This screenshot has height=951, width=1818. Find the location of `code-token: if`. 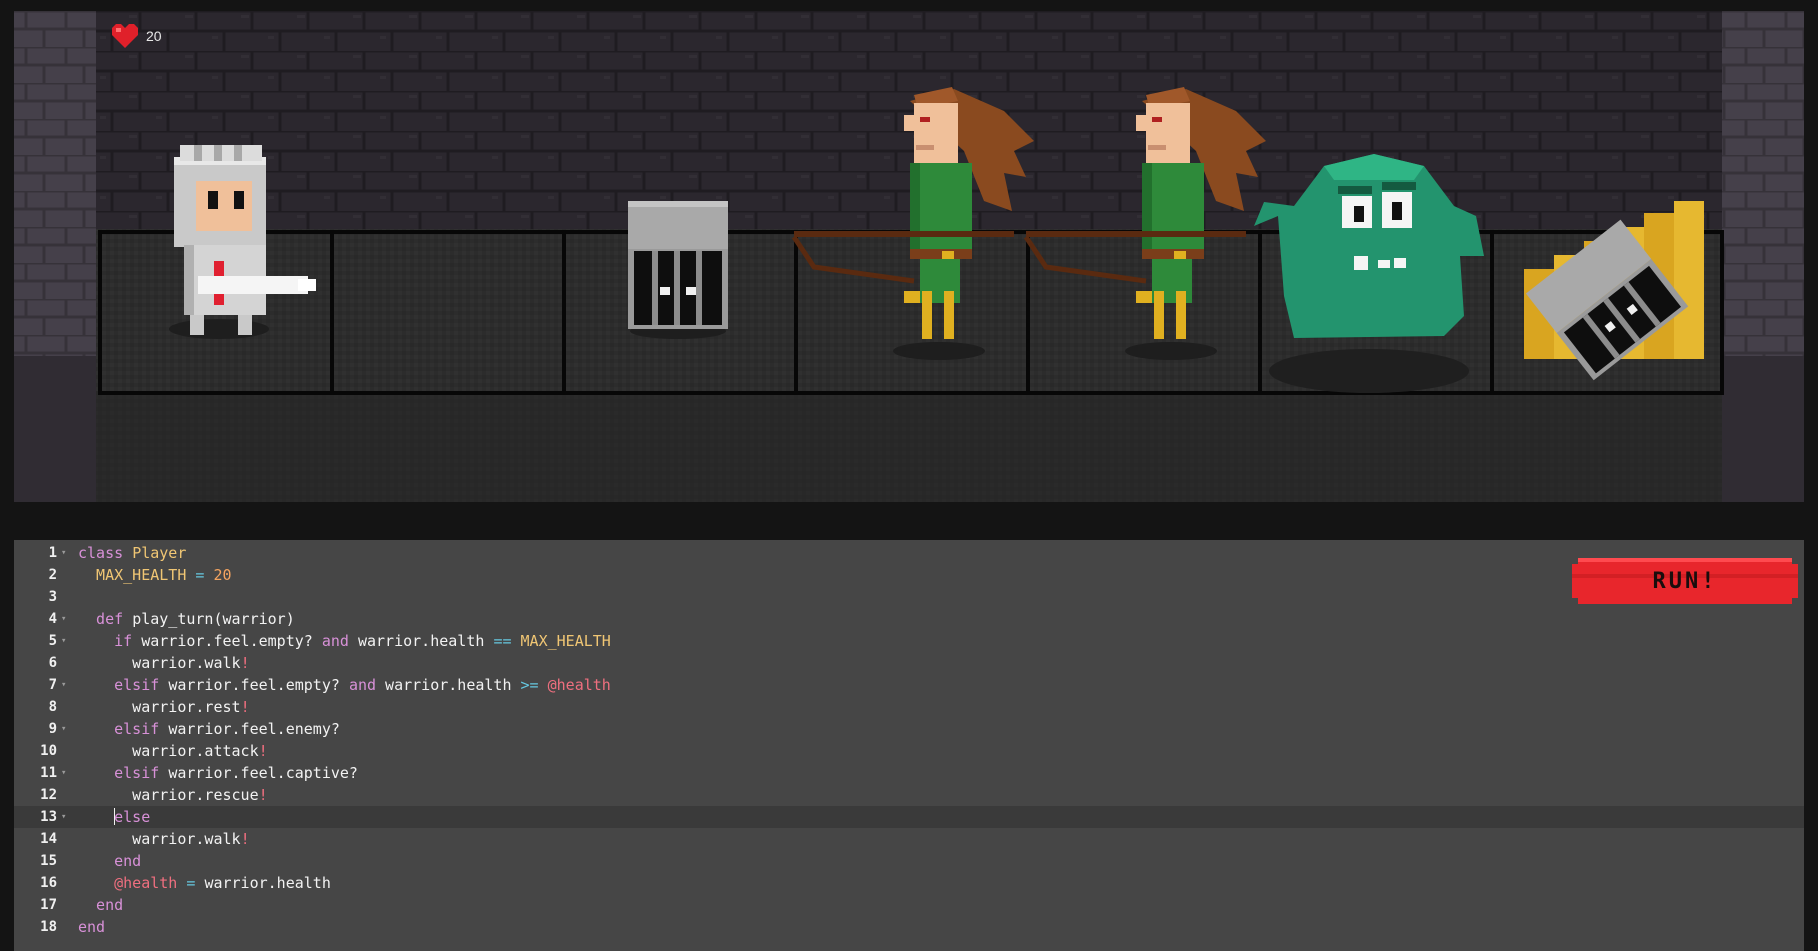

code-token: if is located at coordinates (110, 641).